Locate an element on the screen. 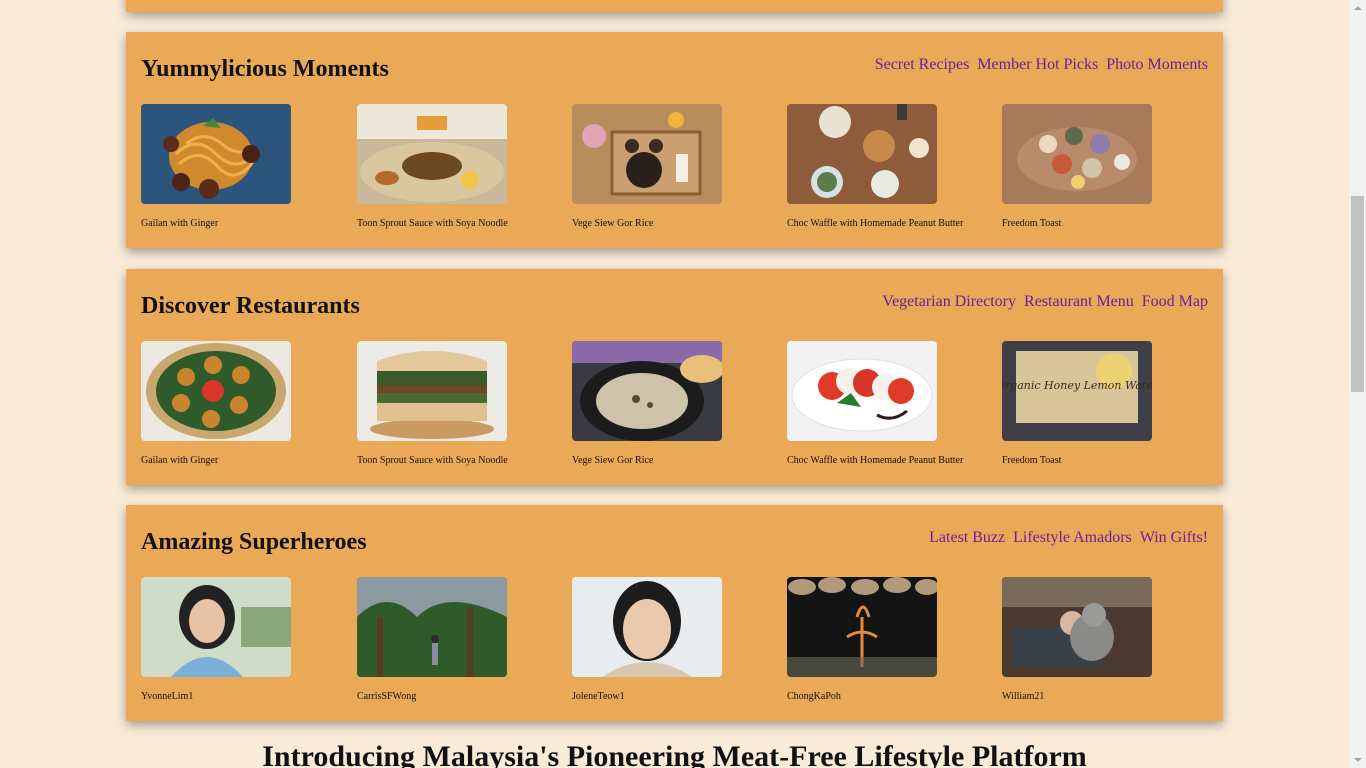 The height and width of the screenshot is (768, 1366). member-card: JoleneTeow1 is located at coordinates (672, 639).